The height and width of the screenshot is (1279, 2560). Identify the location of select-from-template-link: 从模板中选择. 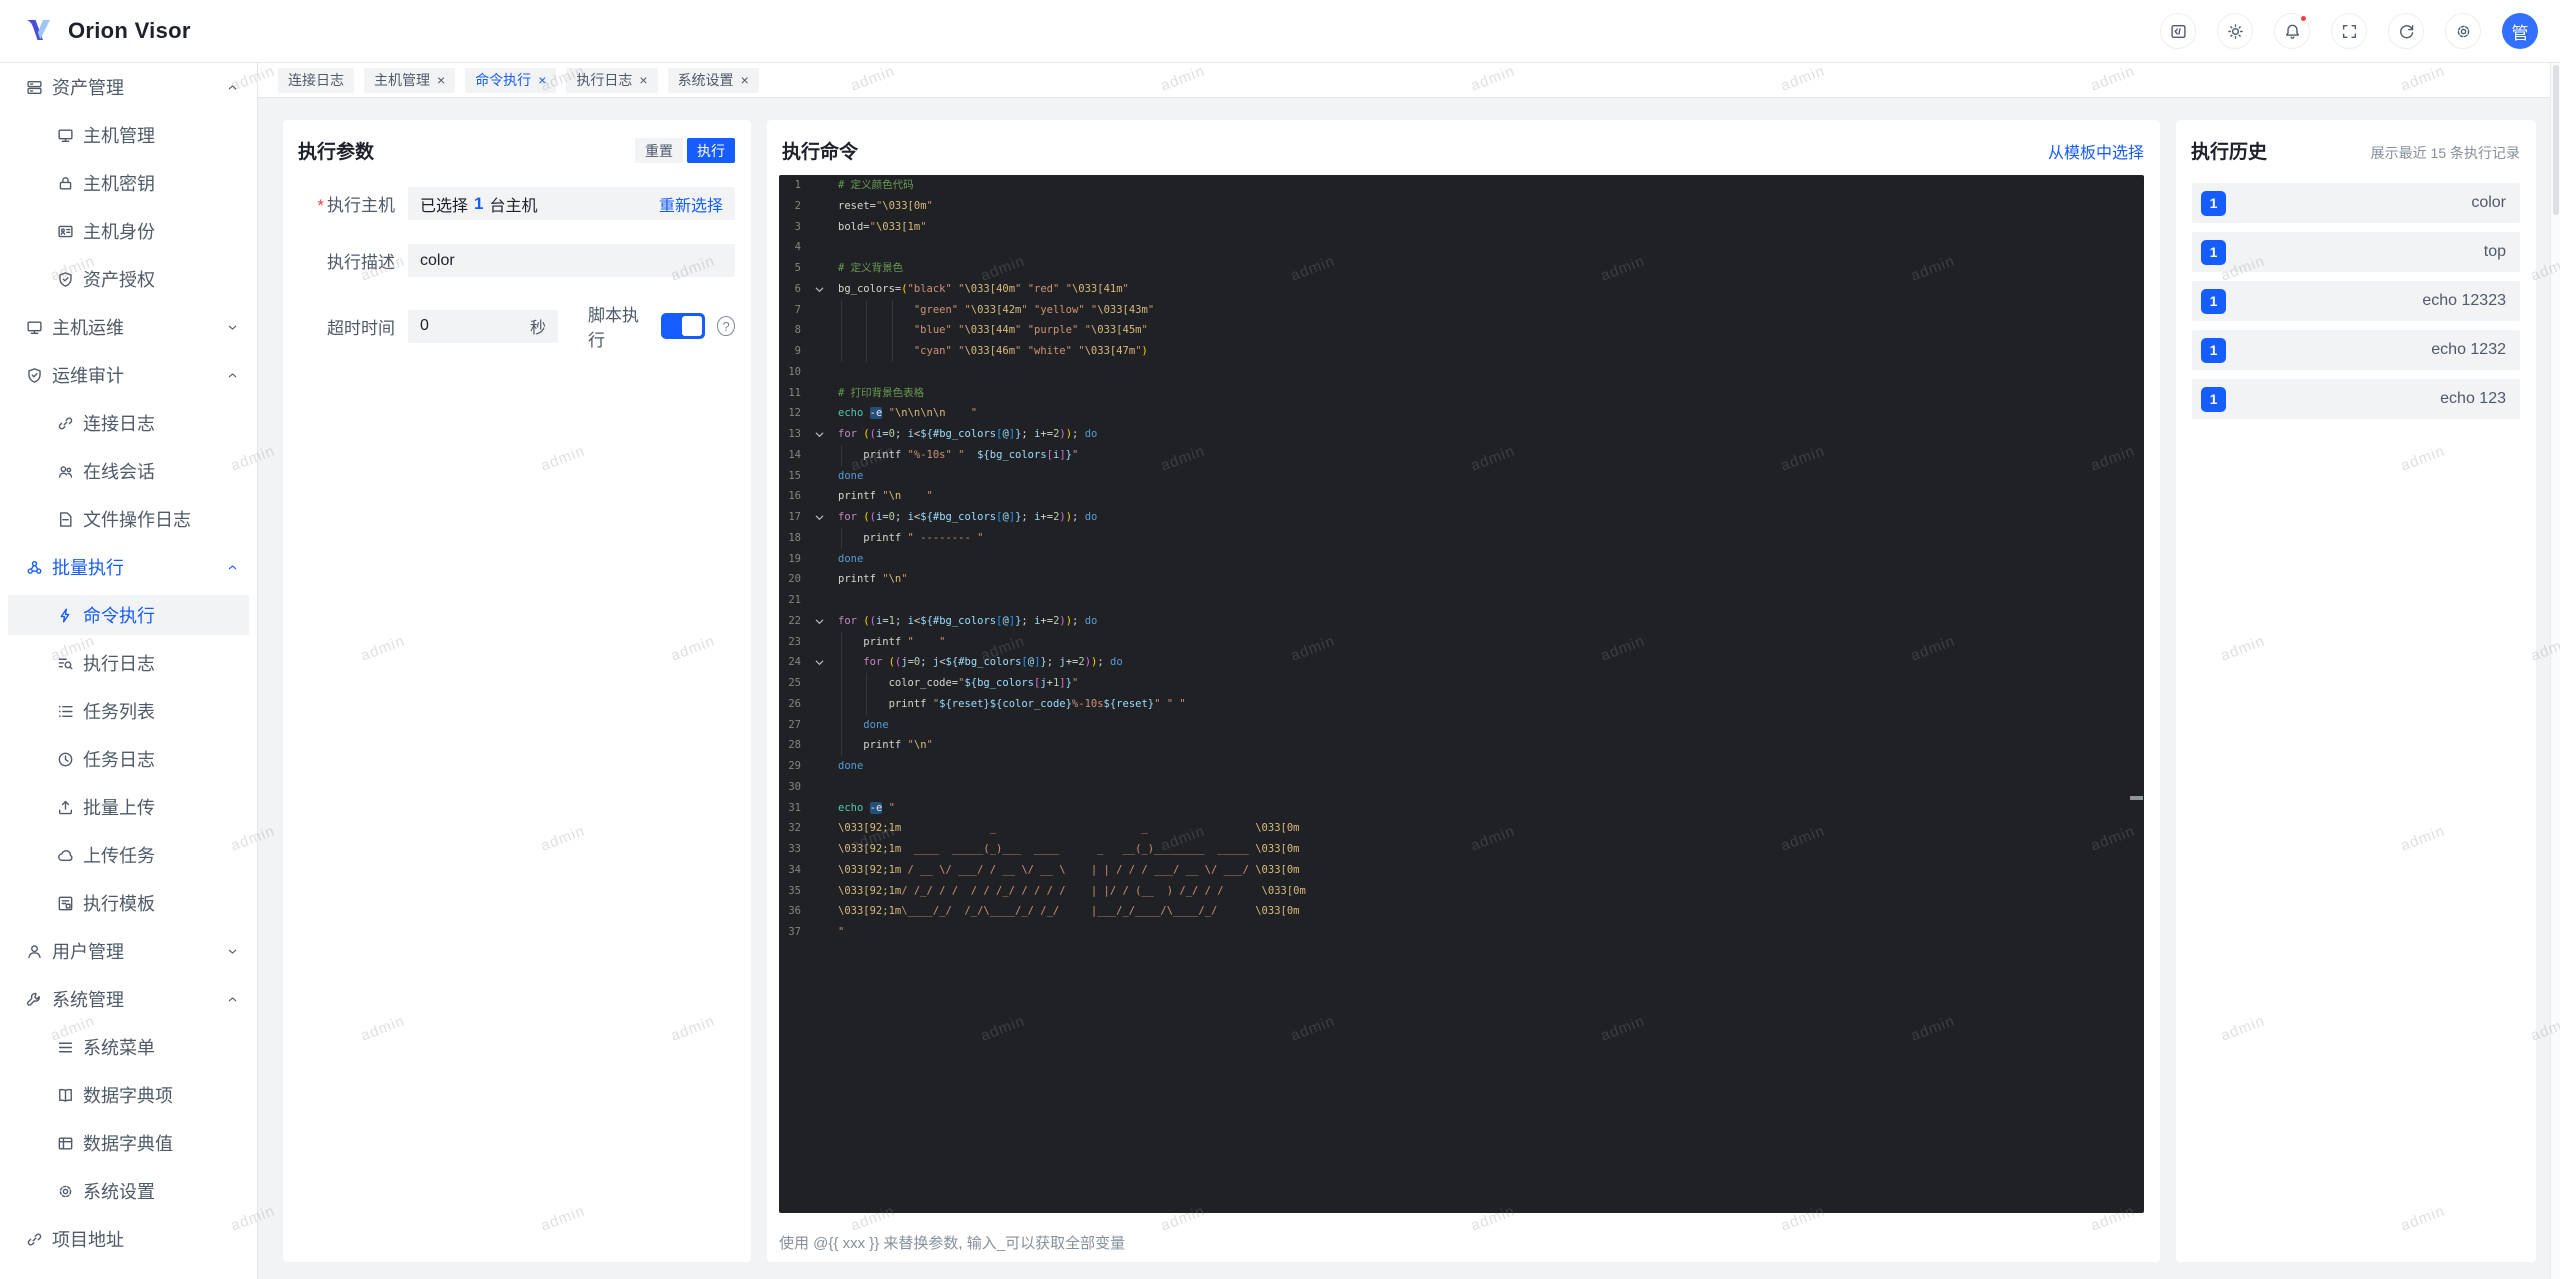
(2096, 151).